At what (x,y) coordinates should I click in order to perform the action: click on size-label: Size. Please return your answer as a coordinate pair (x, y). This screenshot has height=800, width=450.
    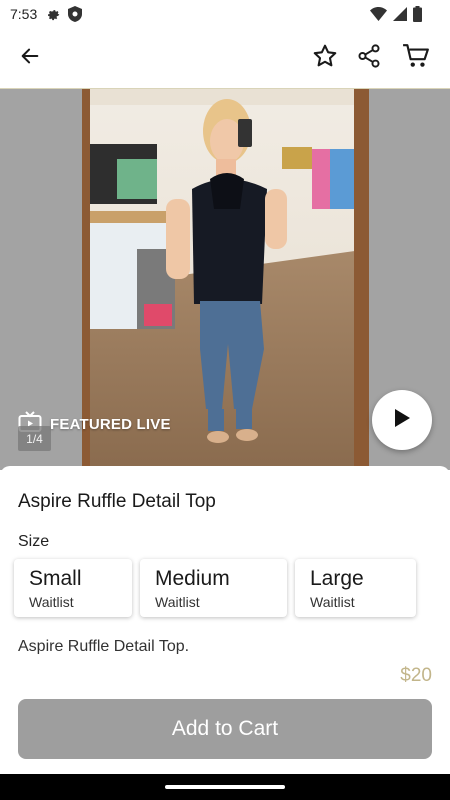
    Looking at the image, I should click on (34, 541).